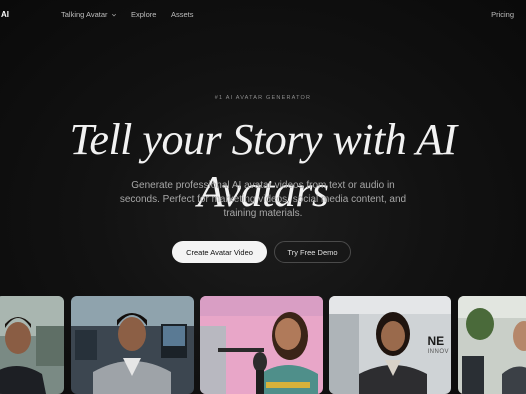  I want to click on company-sign-text: NE, so click(436, 341).